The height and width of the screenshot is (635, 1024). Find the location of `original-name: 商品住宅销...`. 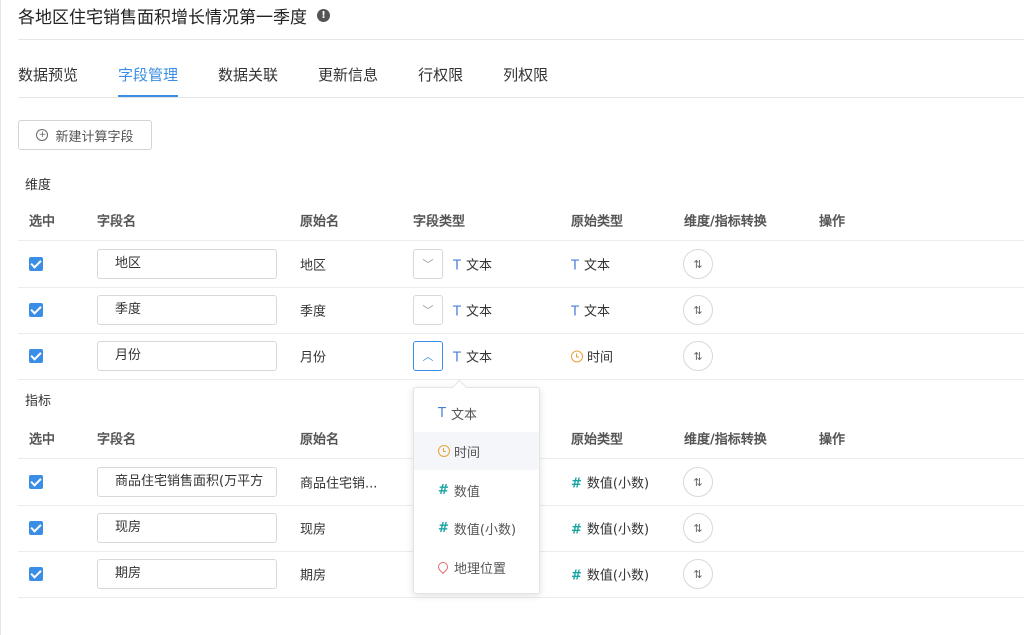

original-name: 商品住宅销... is located at coordinates (339, 484).